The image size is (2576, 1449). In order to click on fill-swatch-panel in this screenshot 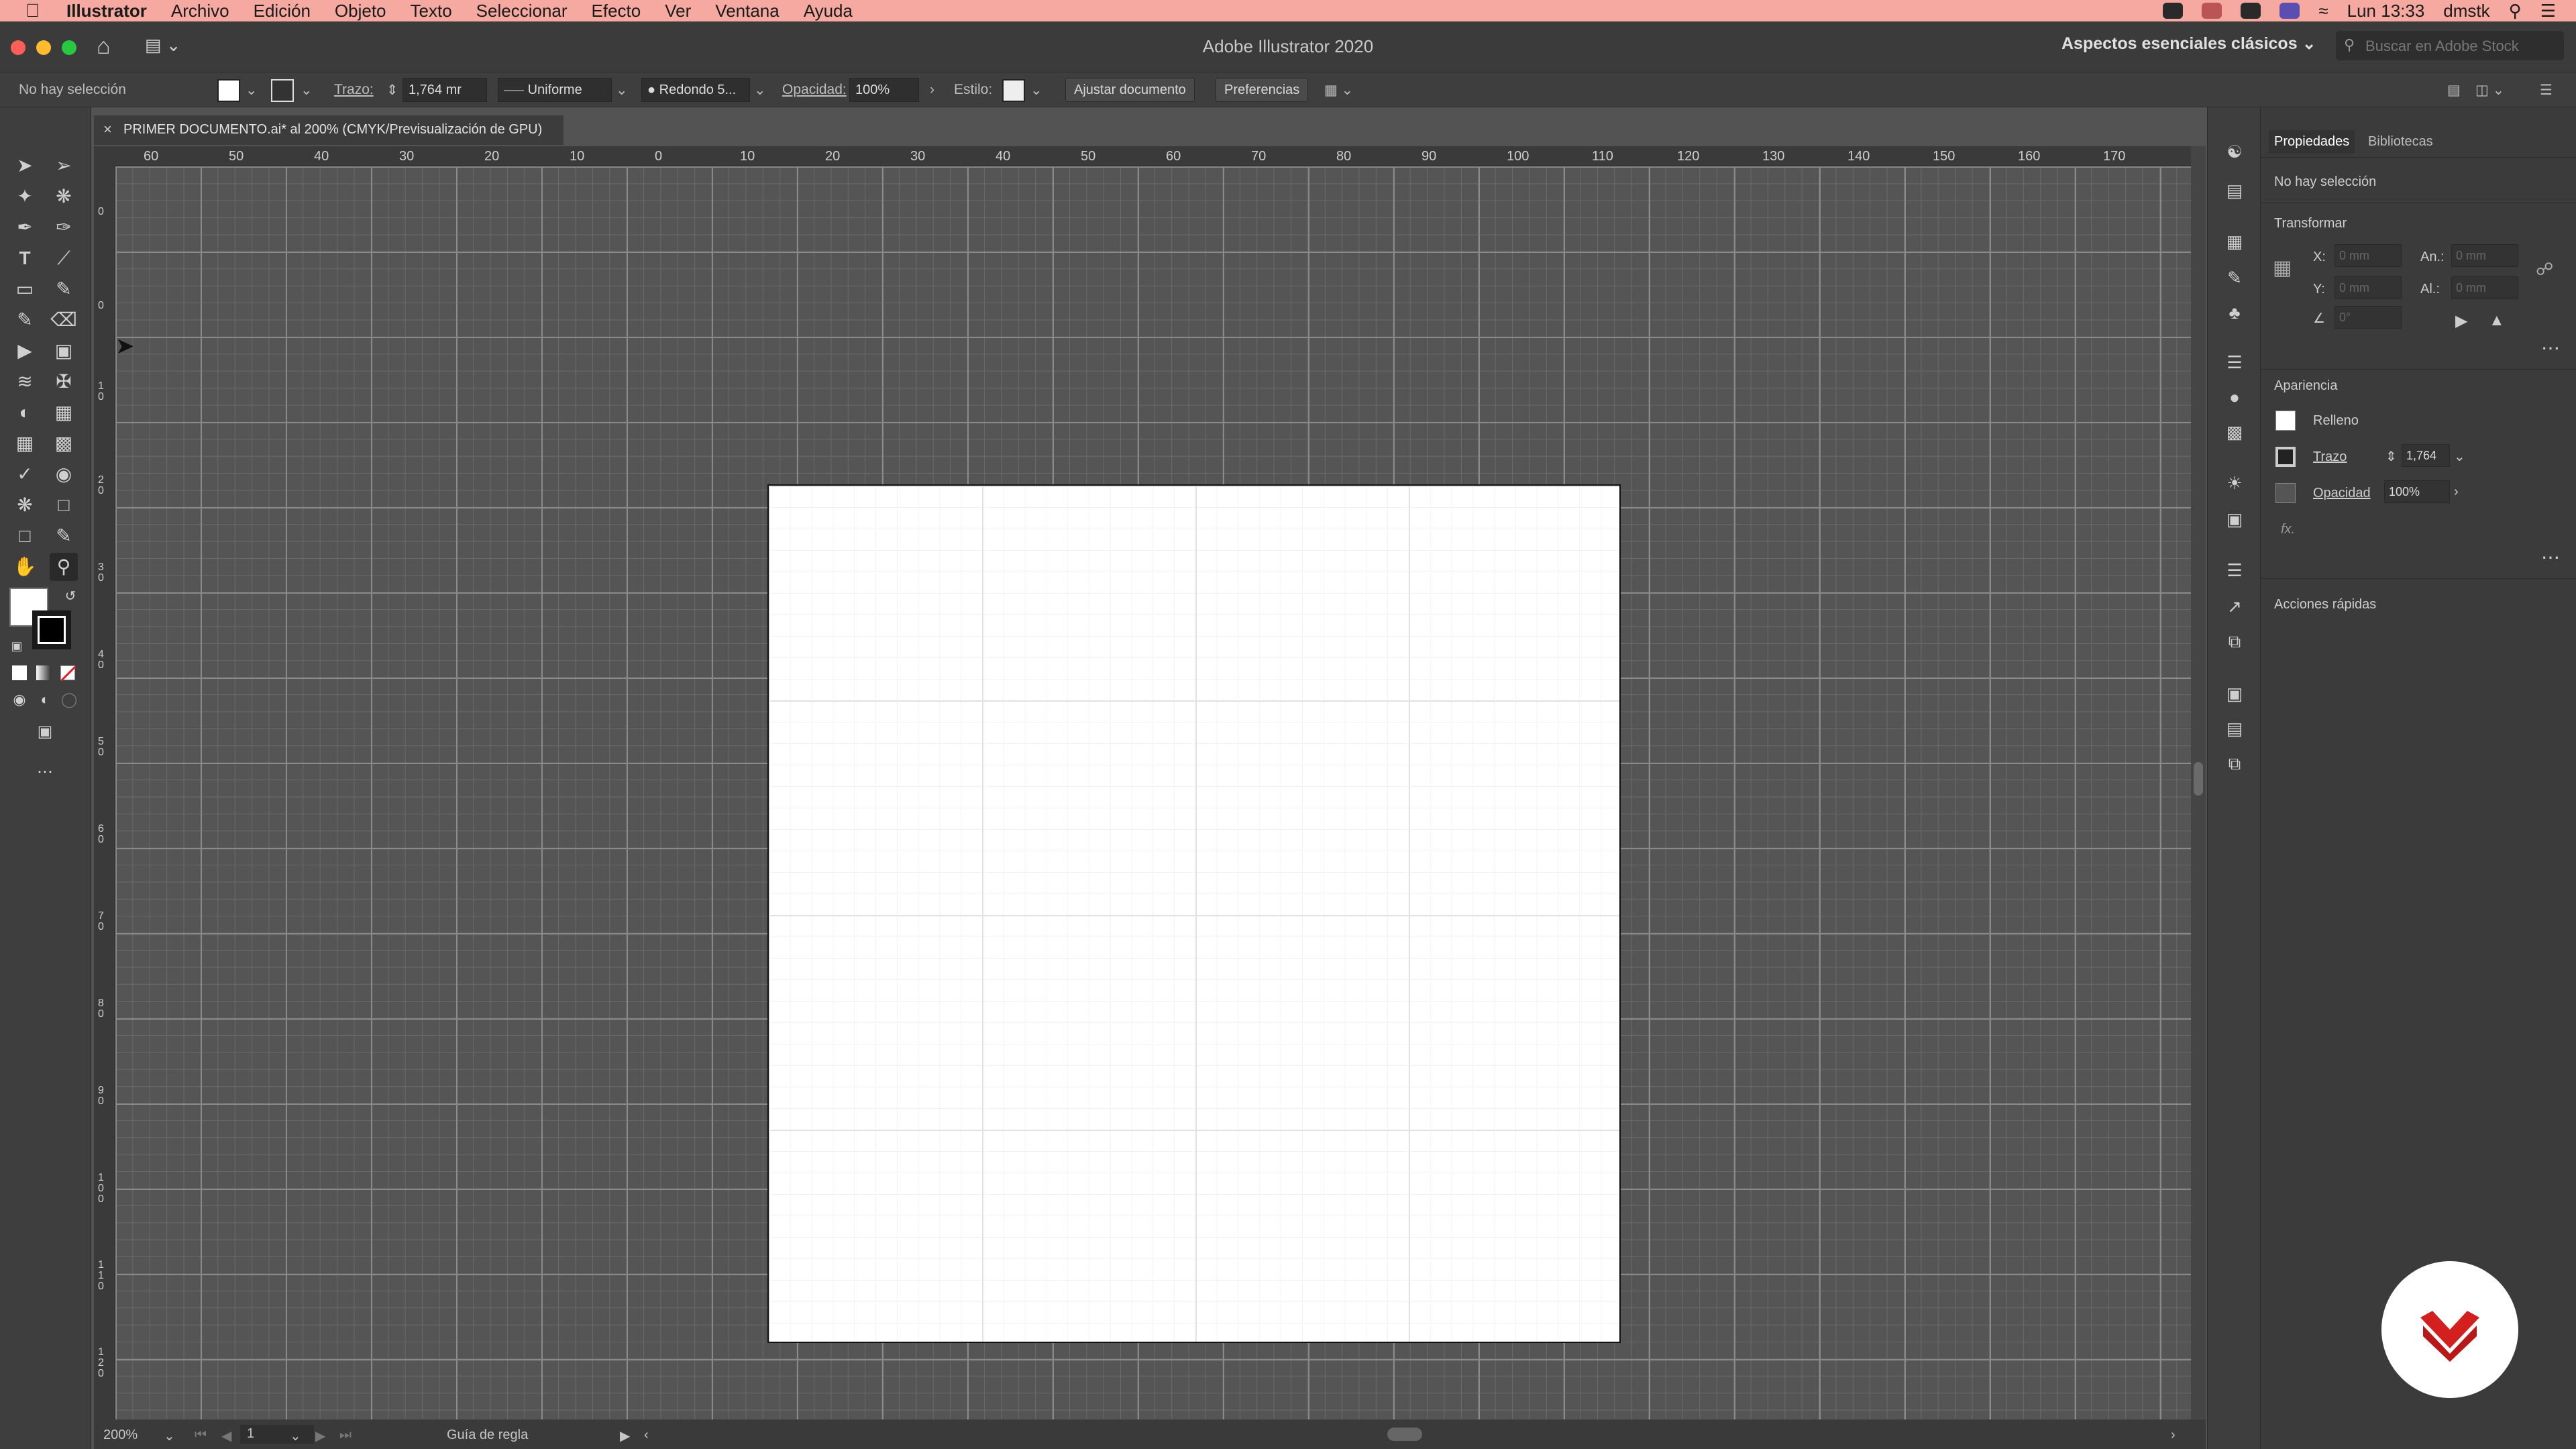, I will do `click(2285, 421)`.